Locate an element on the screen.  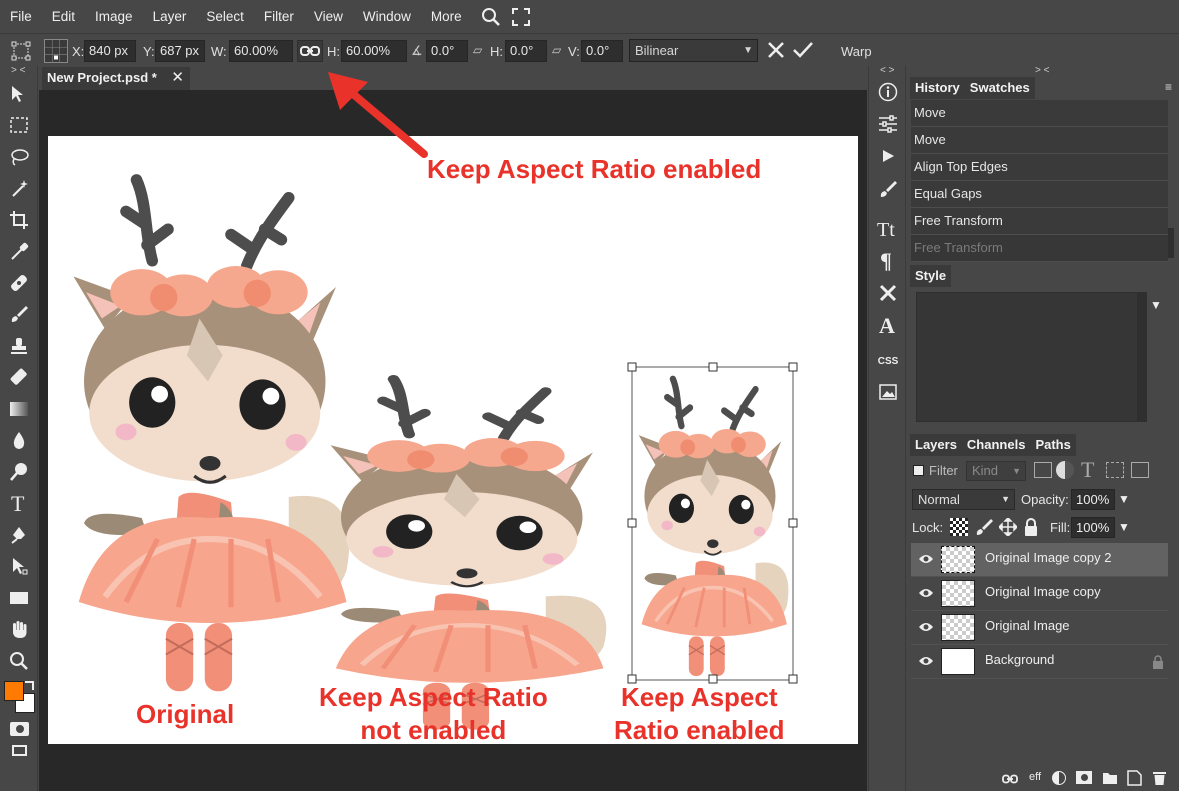
move-tool-icon is located at coordinates (19, 94).